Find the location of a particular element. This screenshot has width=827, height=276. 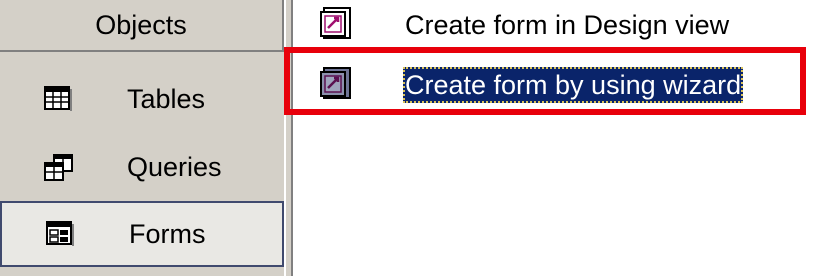

design-form-icon is located at coordinates (337, 23).